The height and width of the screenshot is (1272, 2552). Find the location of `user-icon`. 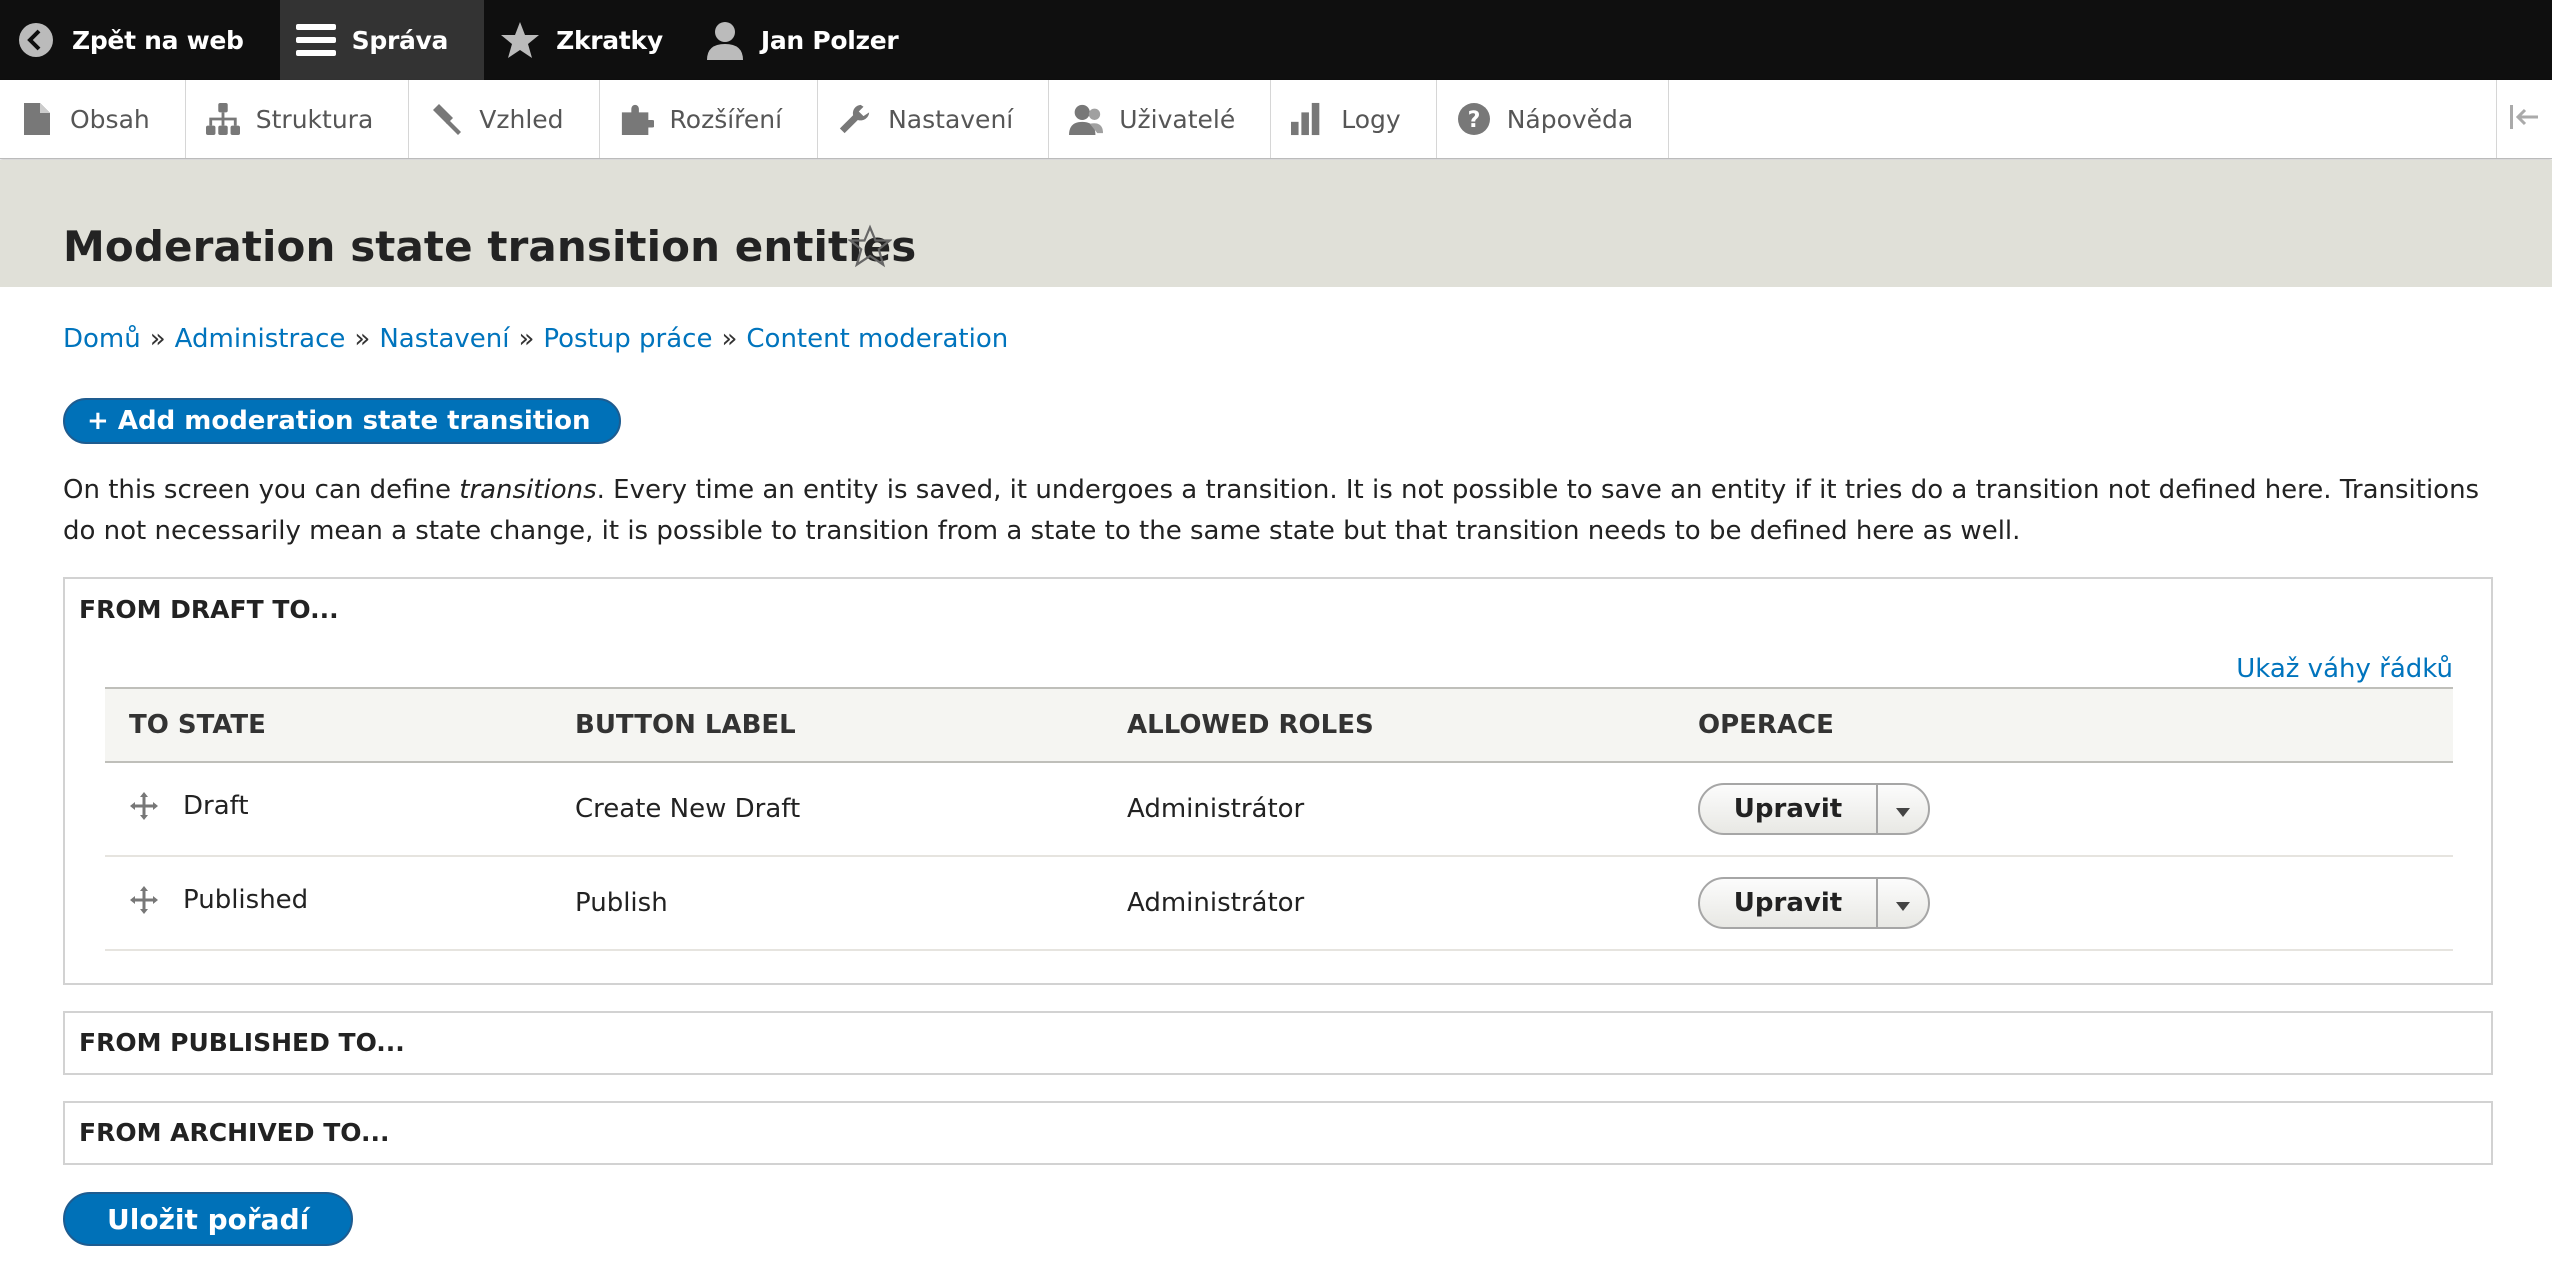

user-icon is located at coordinates (725, 40).